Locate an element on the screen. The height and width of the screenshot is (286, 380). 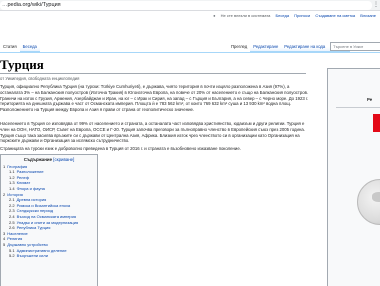
toc-item-number: 4 is located at coordinates (4, 239).